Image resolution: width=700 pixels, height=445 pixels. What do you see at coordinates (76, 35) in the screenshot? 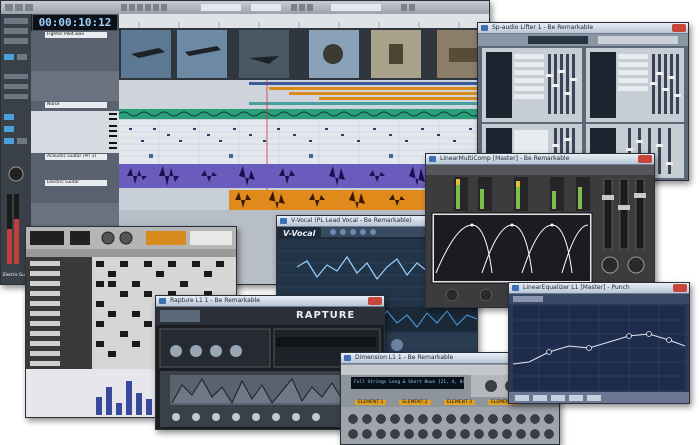
I see `track-name: Fighter Pilot.wav` at bounding box center [76, 35].